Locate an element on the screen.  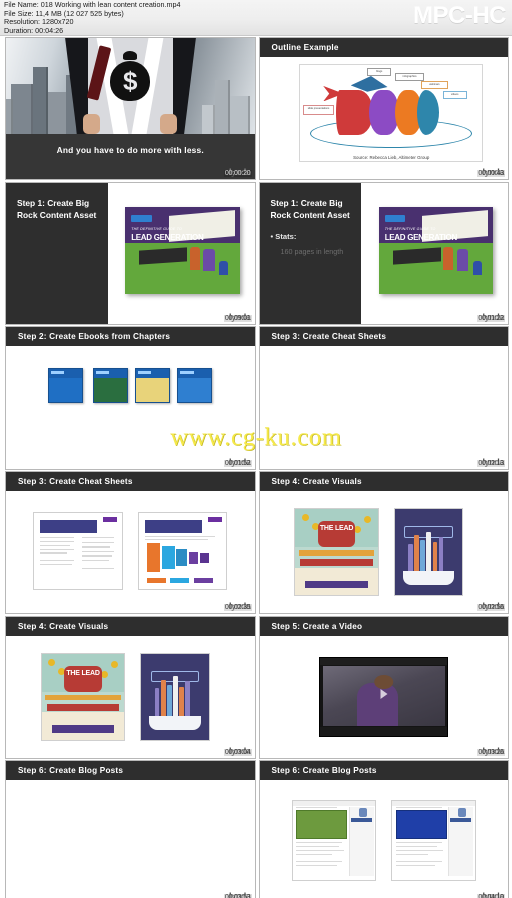
author-avatar is located at coordinates (462, 812).